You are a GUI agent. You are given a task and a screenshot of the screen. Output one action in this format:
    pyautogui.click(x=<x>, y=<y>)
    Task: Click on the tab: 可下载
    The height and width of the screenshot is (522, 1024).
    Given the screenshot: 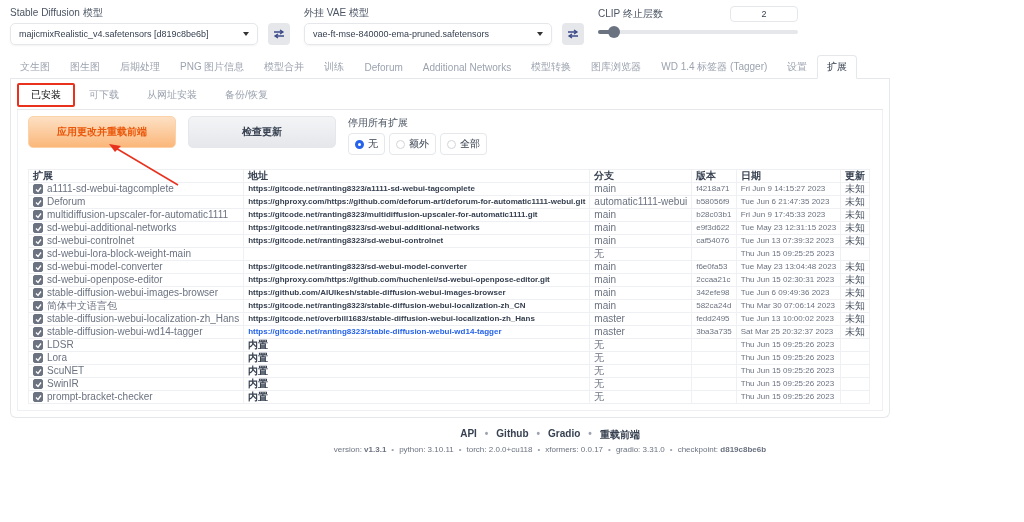 What is the action you would take?
    pyautogui.click(x=104, y=95)
    